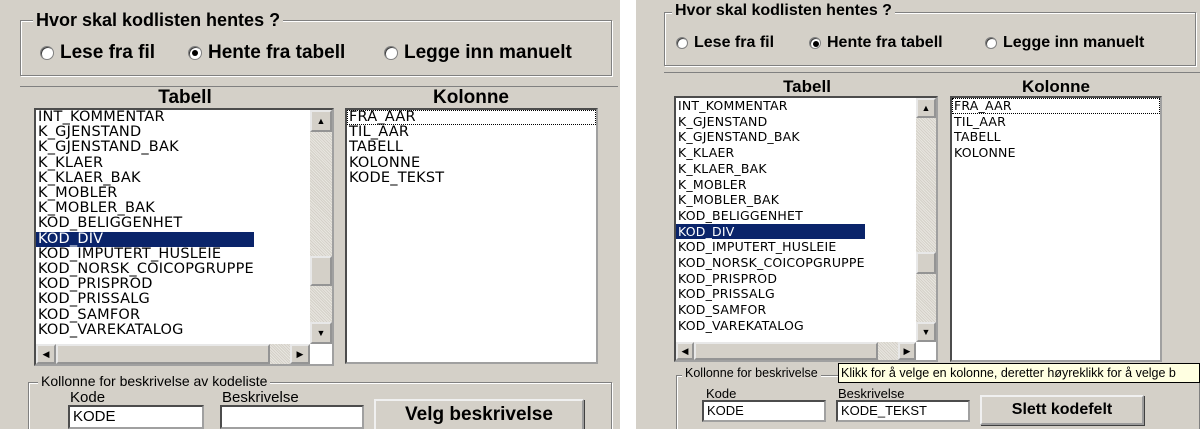 The image size is (1200, 429). I want to click on kolonne-list: FRA_AAR TIL_AAR TABELL KOLONNE, so click(1056, 129).